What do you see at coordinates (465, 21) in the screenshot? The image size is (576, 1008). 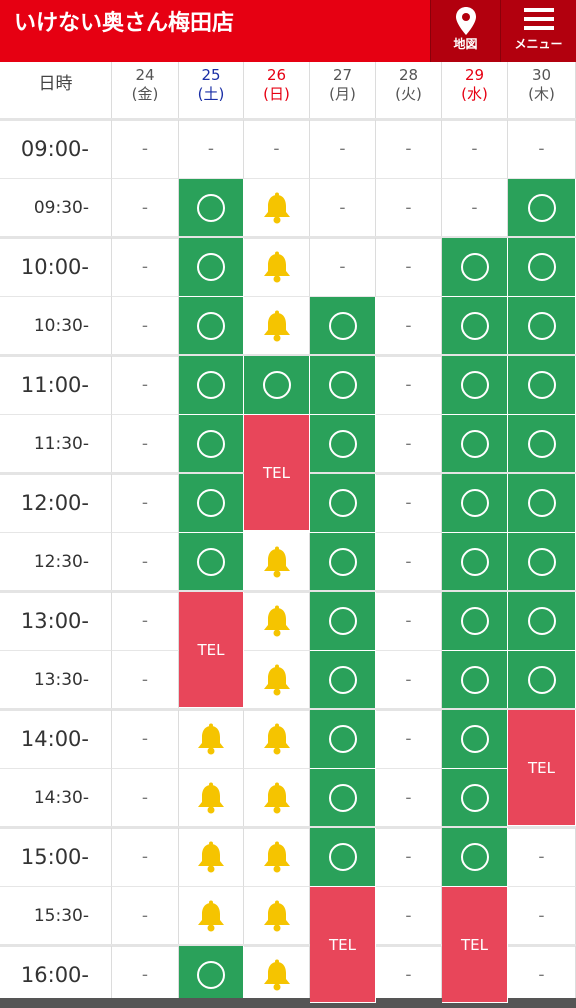 I see `map-pin-icon` at bounding box center [465, 21].